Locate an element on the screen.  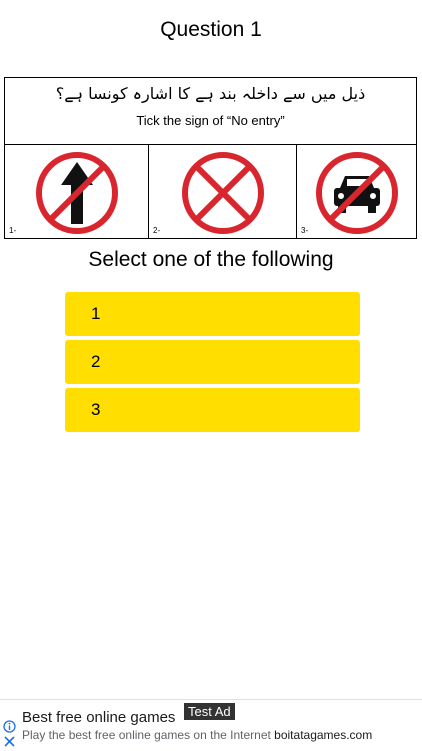
page-title: Question 1 is located at coordinates (211, 29).